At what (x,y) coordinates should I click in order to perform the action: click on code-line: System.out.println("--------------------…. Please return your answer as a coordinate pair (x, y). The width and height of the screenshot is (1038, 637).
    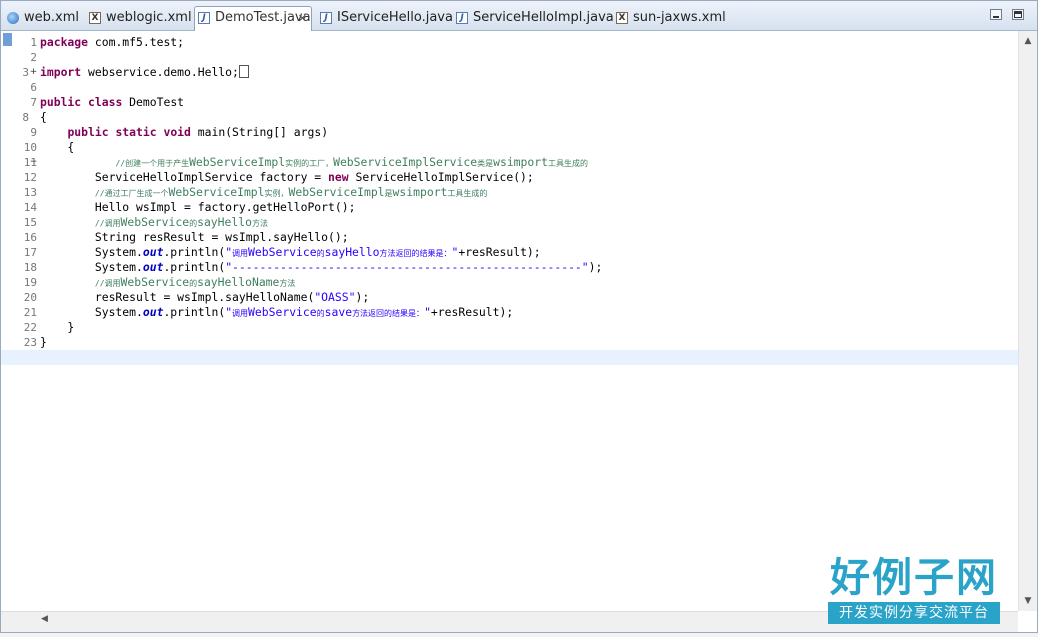
    Looking at the image, I should click on (529, 267).